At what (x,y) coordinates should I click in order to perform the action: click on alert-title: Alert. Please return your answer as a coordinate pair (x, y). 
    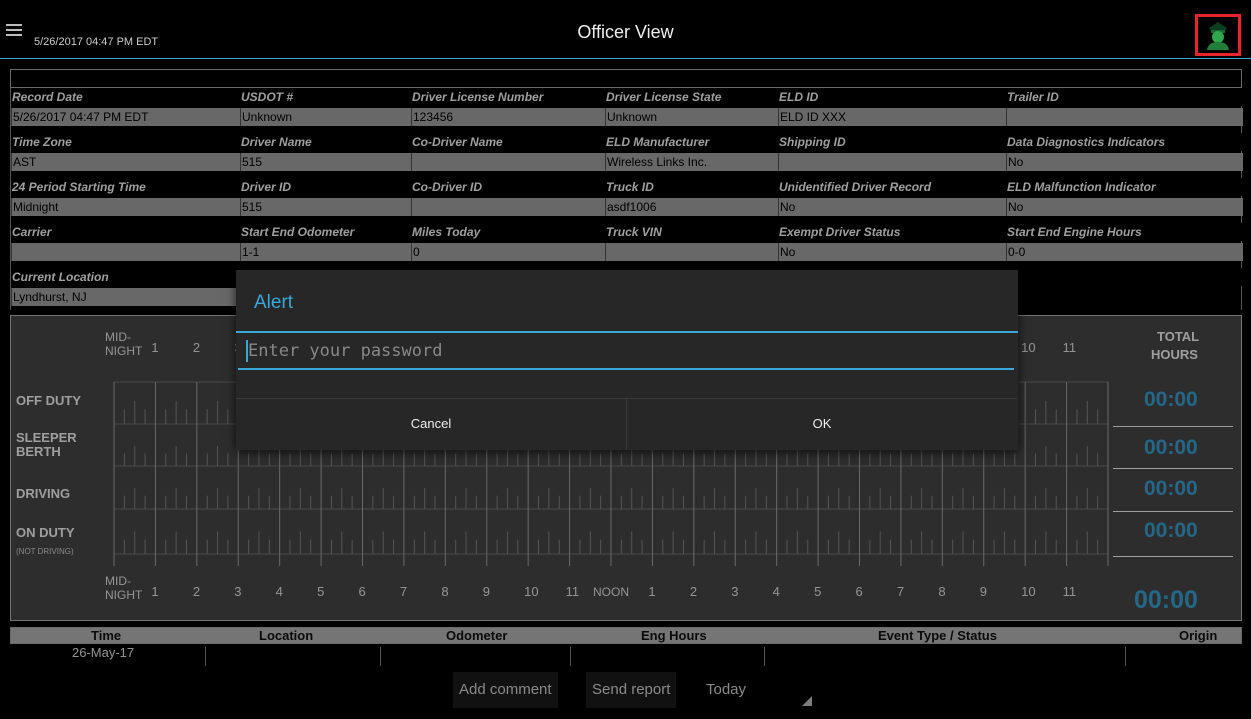
    Looking at the image, I should click on (274, 302).